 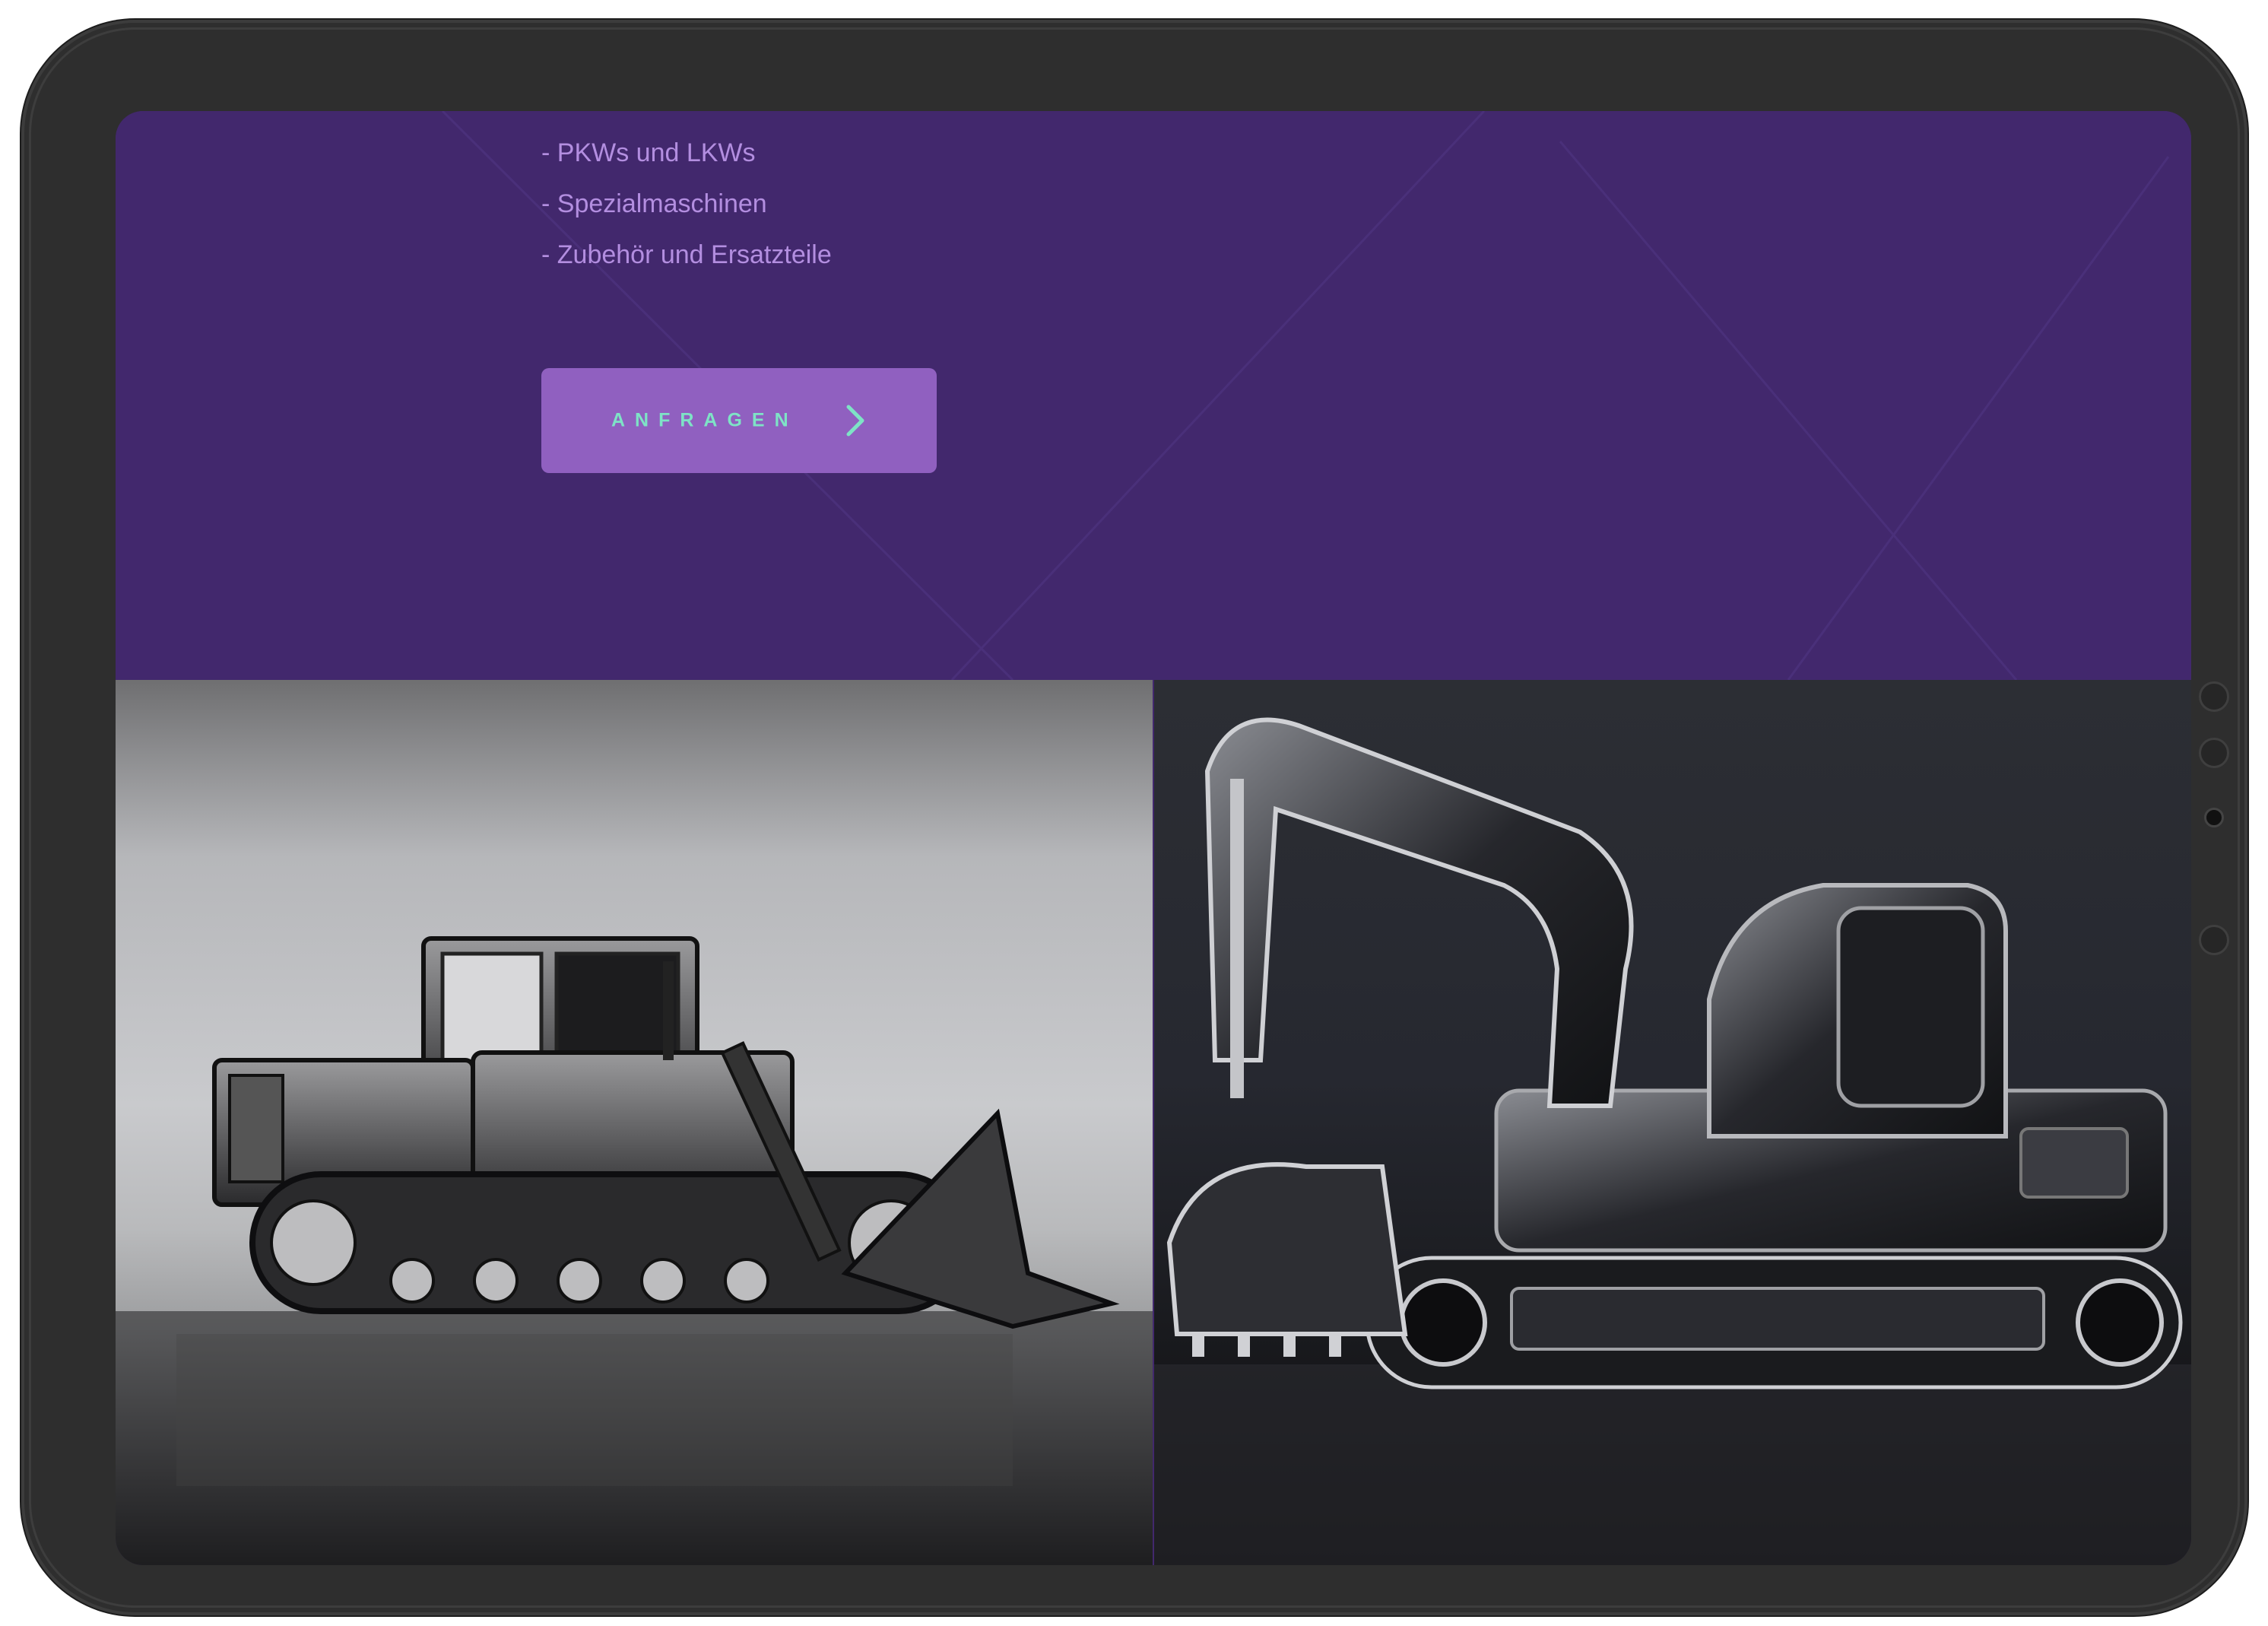 What do you see at coordinates (704, 420) in the screenshot?
I see `anfragen-button-label: ANFRAGEN` at bounding box center [704, 420].